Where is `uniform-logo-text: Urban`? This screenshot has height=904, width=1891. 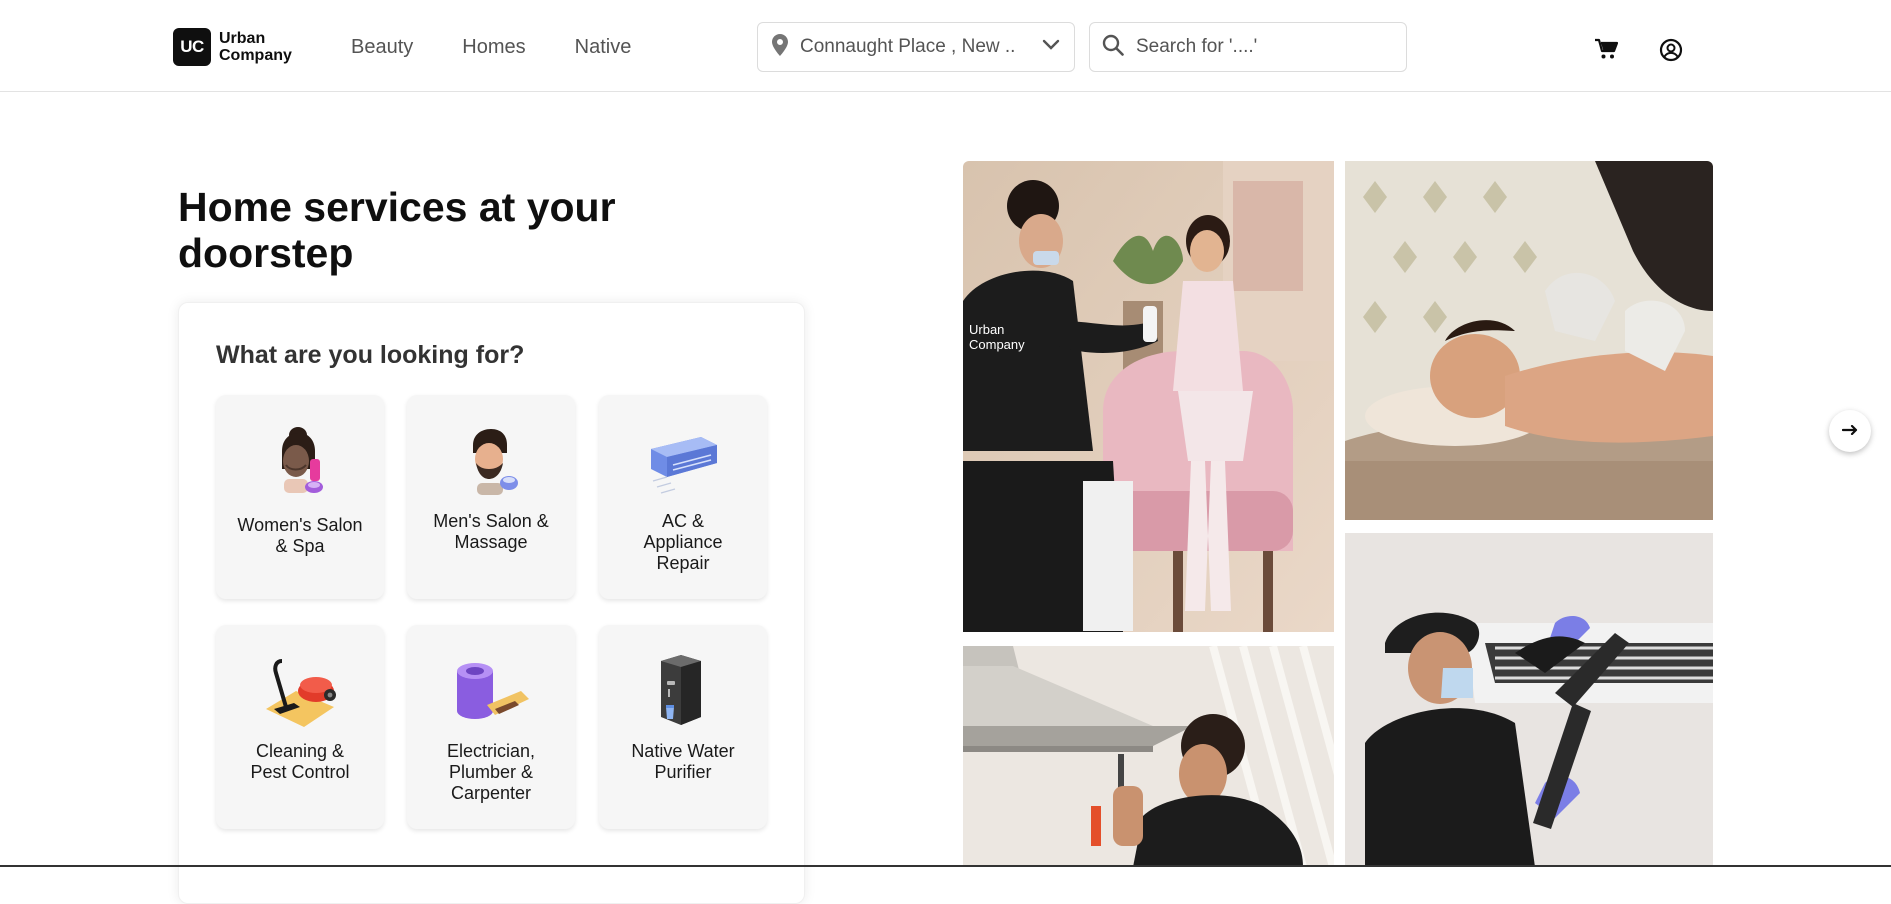
uniform-logo-text: Urban is located at coordinates (986, 329).